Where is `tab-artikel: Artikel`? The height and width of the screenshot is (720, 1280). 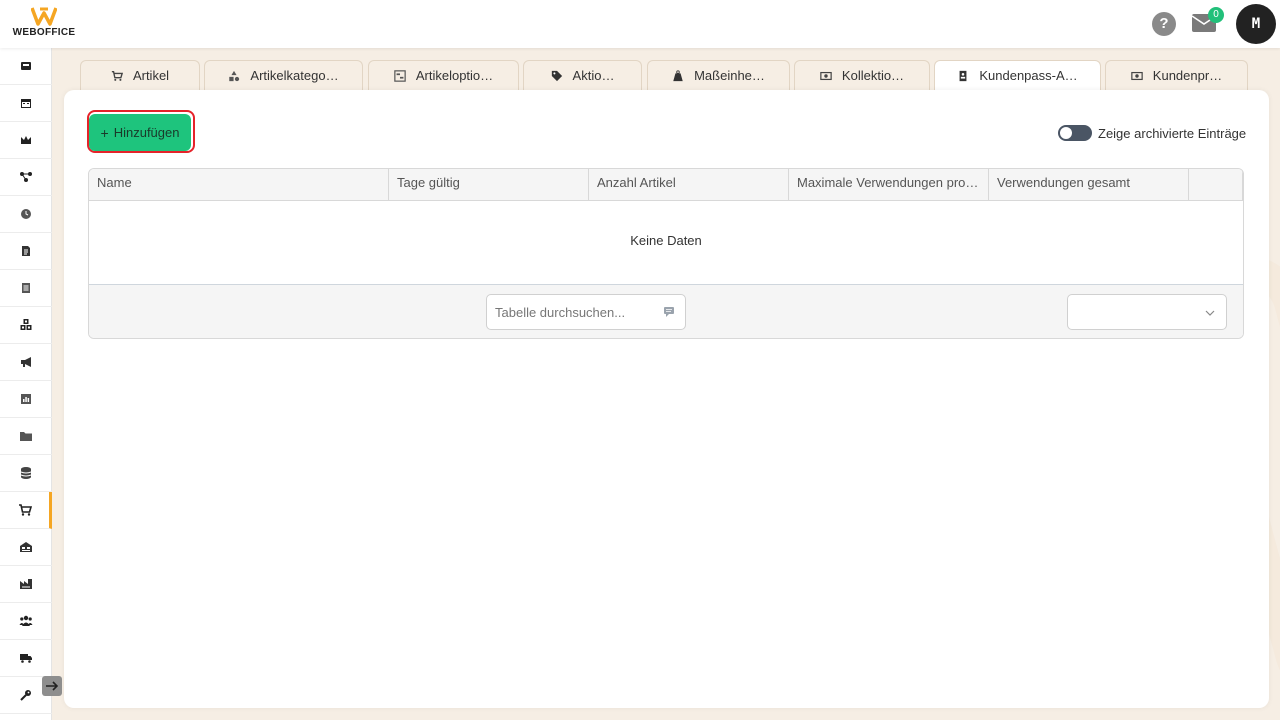
tab-artikel: Artikel is located at coordinates (140, 75).